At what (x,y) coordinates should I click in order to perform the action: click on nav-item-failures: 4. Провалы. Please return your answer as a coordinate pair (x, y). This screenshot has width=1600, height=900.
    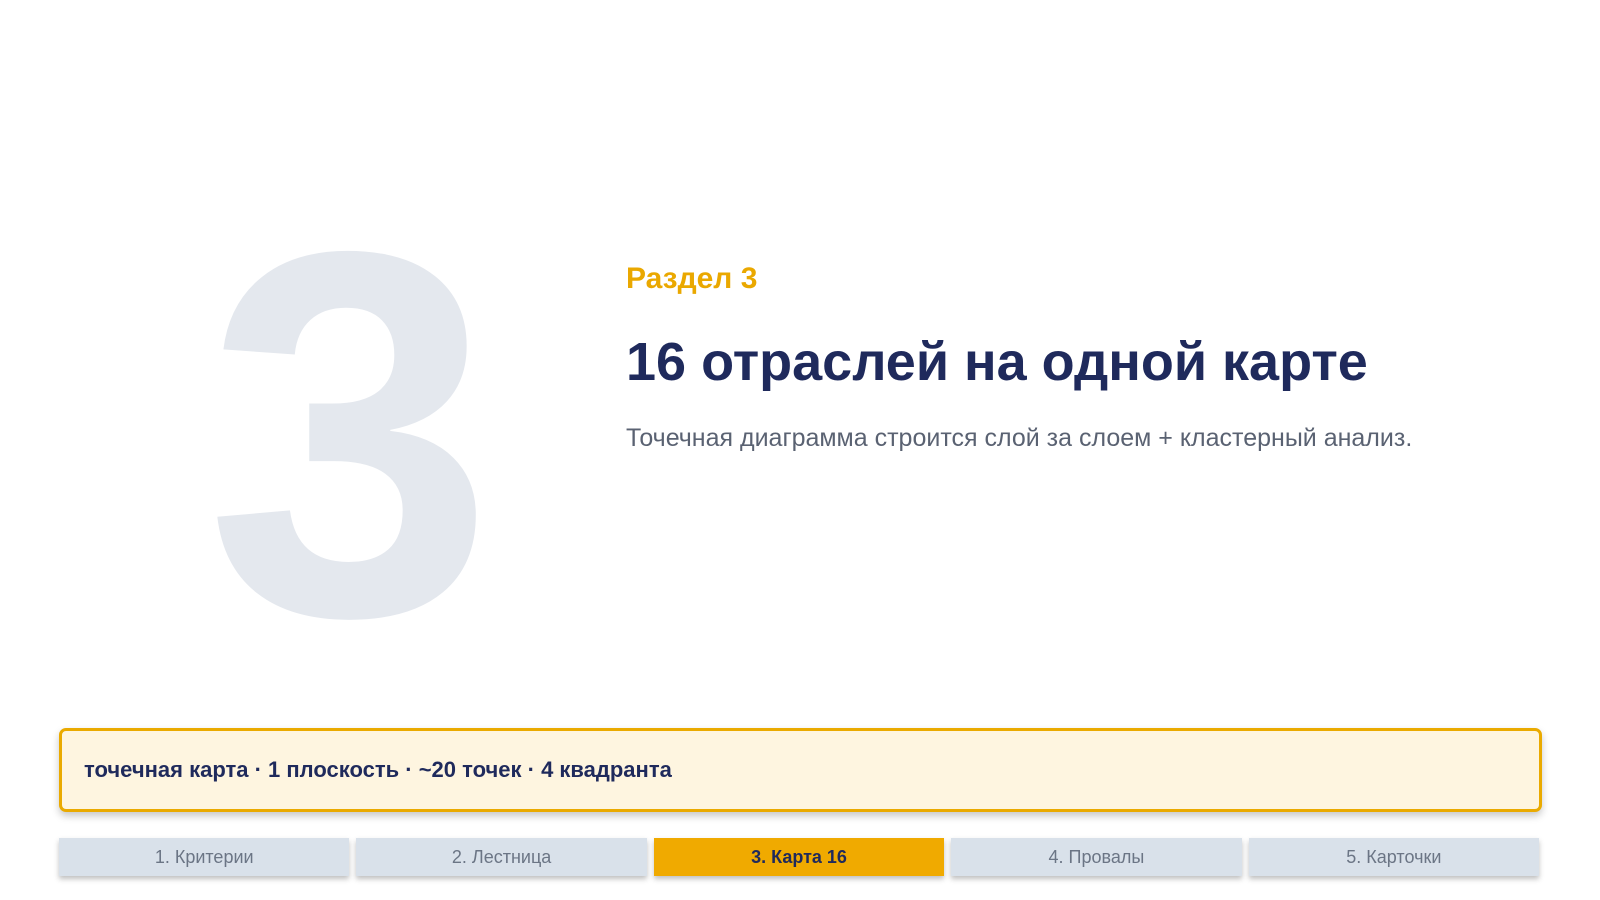
    Looking at the image, I should click on (1096, 857).